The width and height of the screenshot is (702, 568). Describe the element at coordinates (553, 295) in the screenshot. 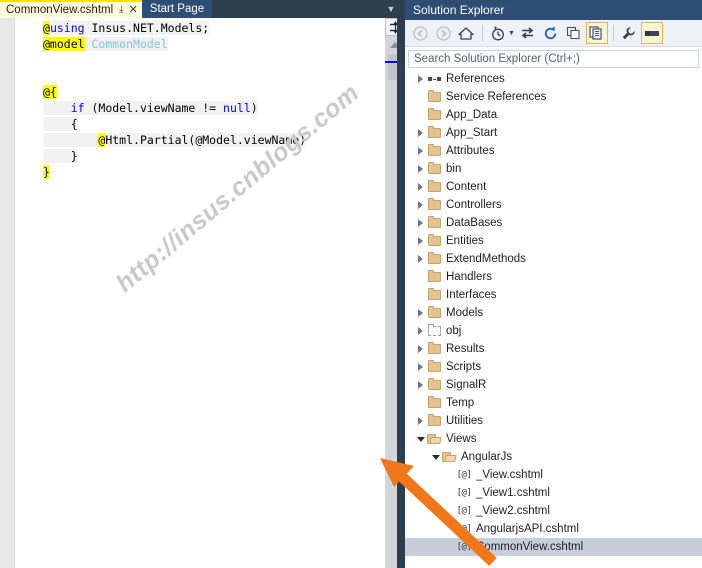

I see `tree-item-interfaces: Interfaces` at that location.